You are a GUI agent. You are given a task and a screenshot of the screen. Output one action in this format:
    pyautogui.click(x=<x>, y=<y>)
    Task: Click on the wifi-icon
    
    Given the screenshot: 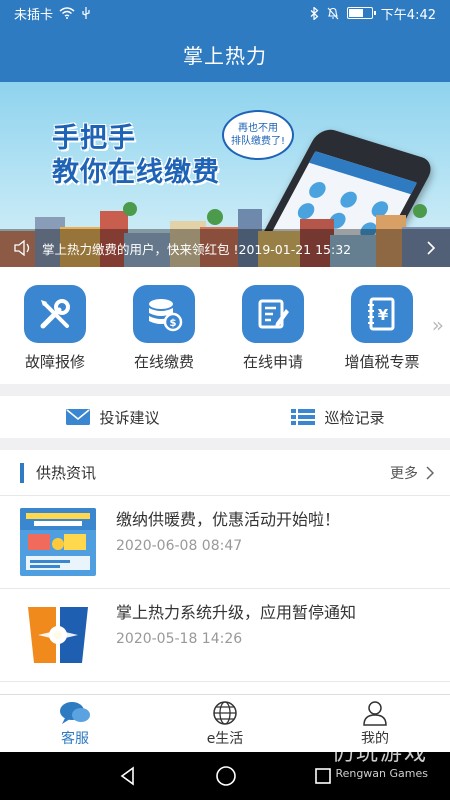 What is the action you would take?
    pyautogui.click(x=67, y=13)
    